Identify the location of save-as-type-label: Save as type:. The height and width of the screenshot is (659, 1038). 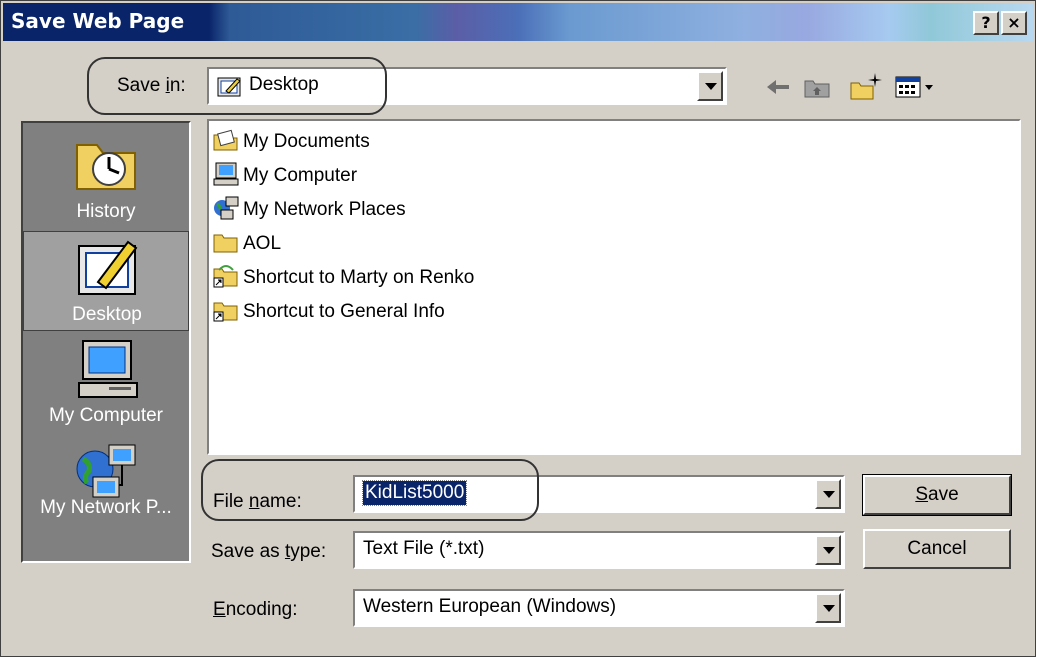
(269, 551).